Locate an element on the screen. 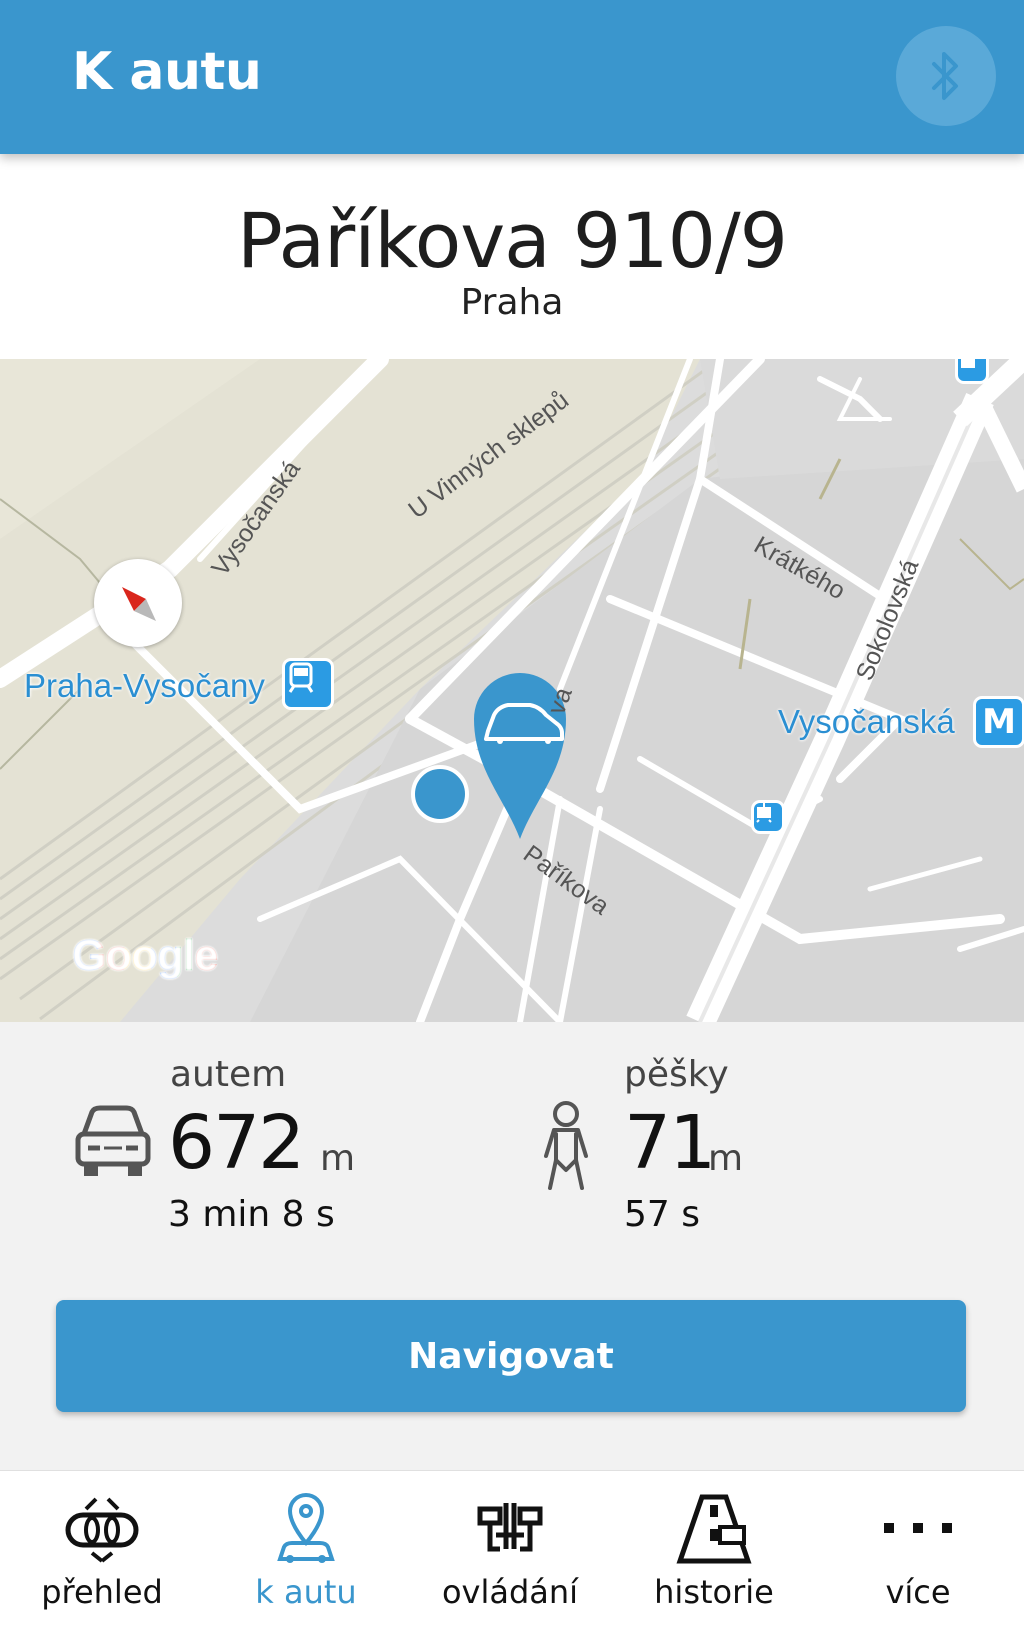 This screenshot has width=1024, height=1633. tab-label: k autu is located at coordinates (306, 1592).